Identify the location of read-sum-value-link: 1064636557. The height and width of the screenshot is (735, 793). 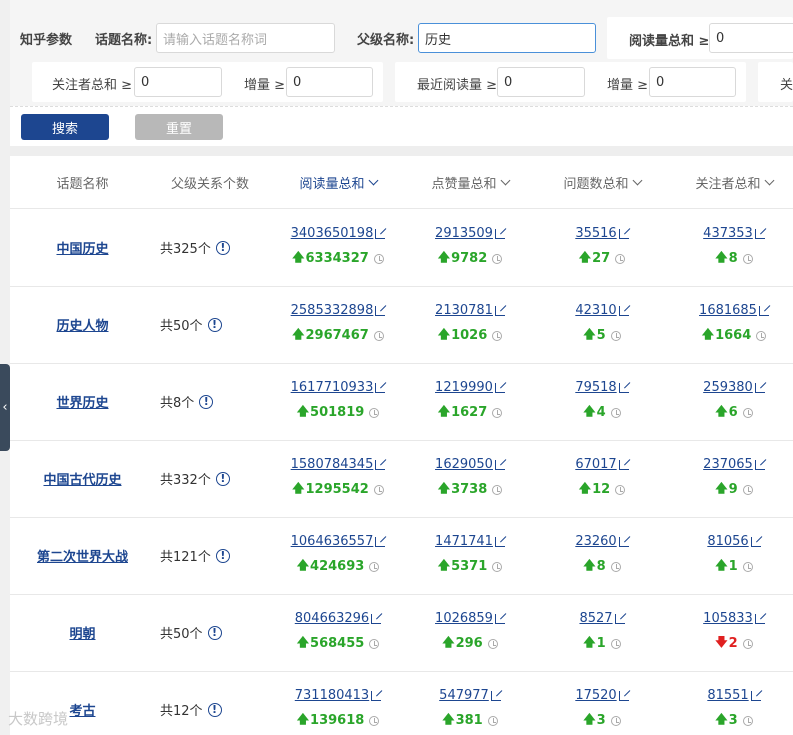
(338, 541).